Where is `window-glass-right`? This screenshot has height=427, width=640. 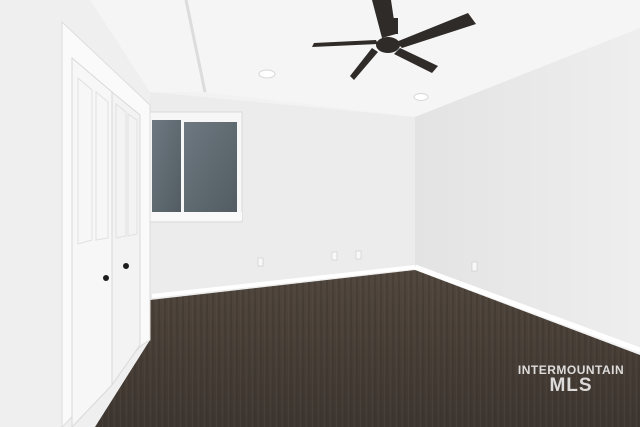 window-glass-right is located at coordinates (210, 167).